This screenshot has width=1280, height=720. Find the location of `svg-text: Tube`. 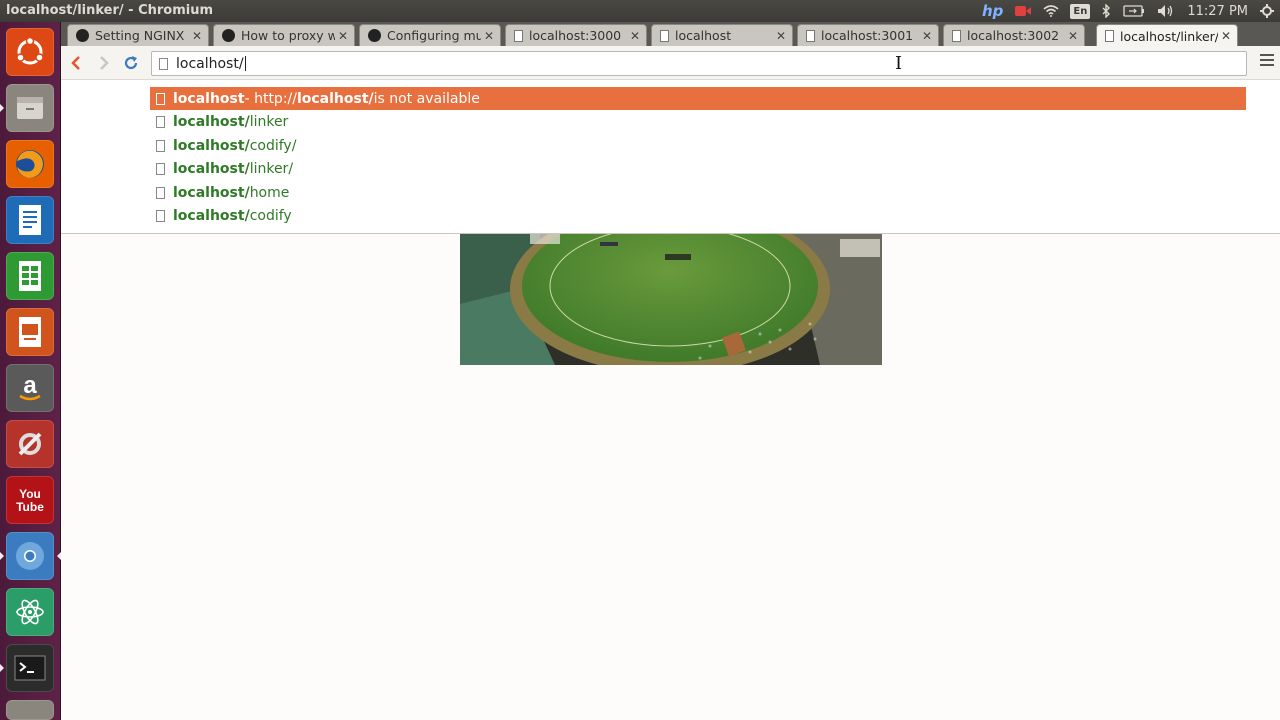

svg-text: Tube is located at coordinates (30, 507).